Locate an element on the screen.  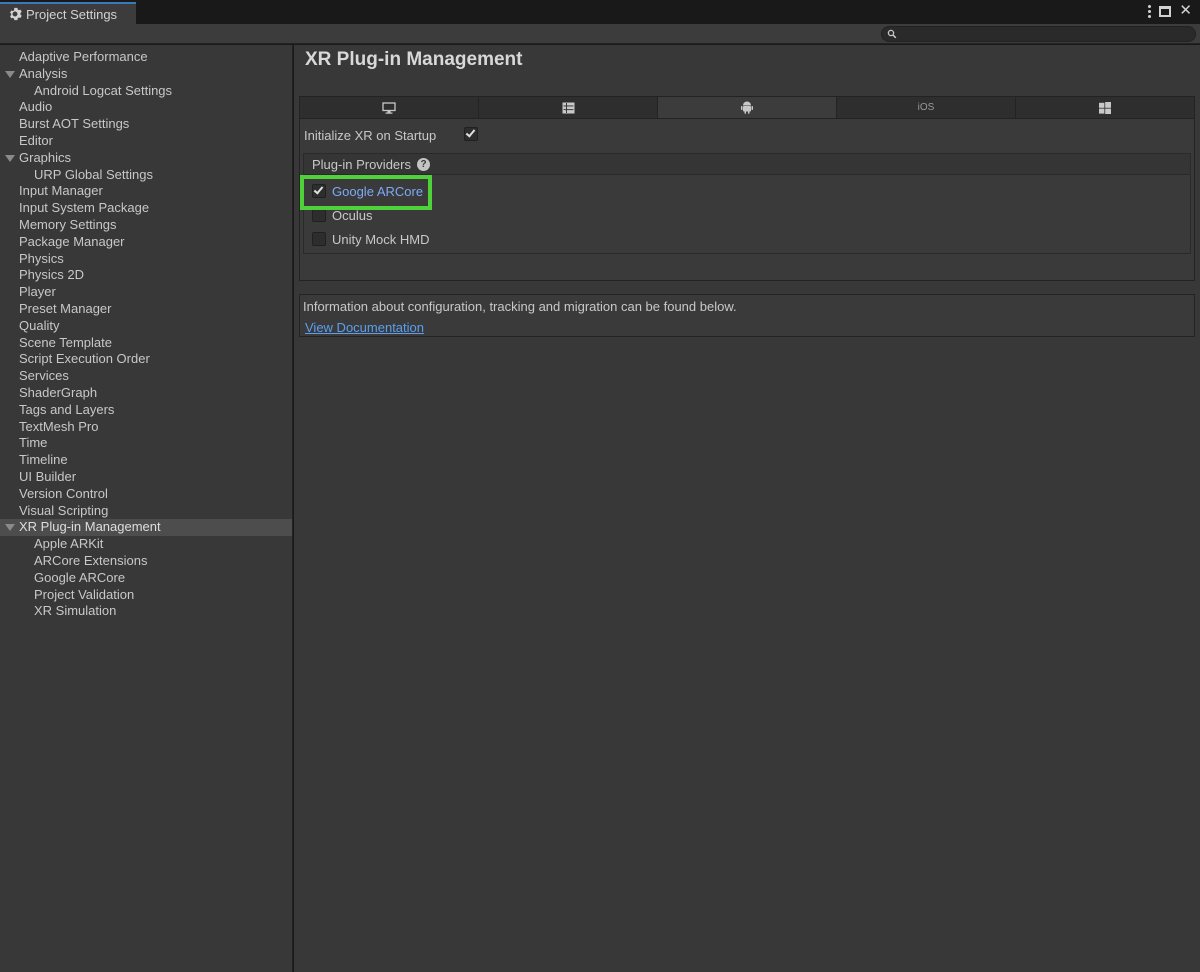
sidebar-item-xr-simulation: XR Simulation is located at coordinates (146, 611).